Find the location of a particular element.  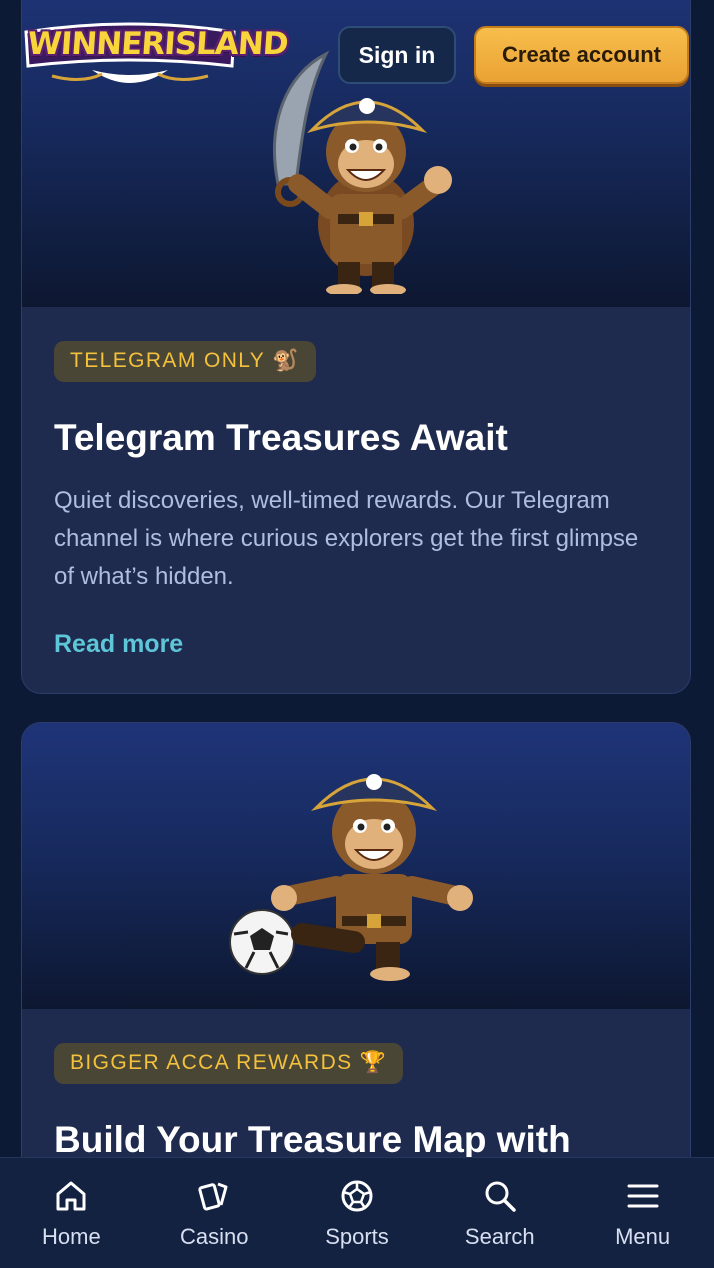

promo-badge: TELEGRAM ONLY 🐒 is located at coordinates (185, 361).